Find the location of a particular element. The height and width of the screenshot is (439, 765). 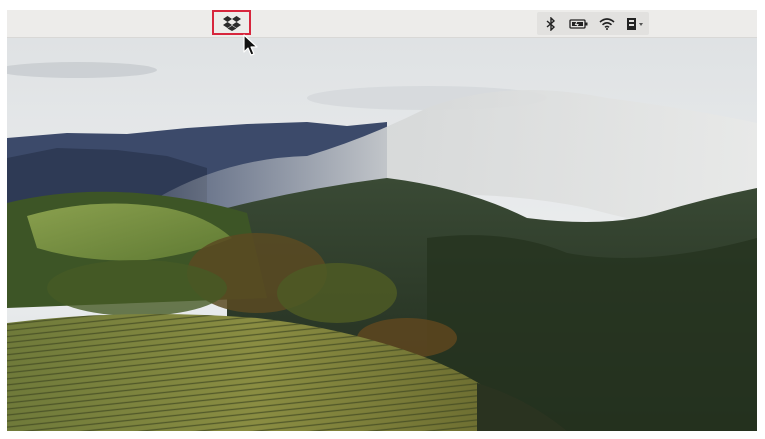

menu-bar is located at coordinates (382, 24).